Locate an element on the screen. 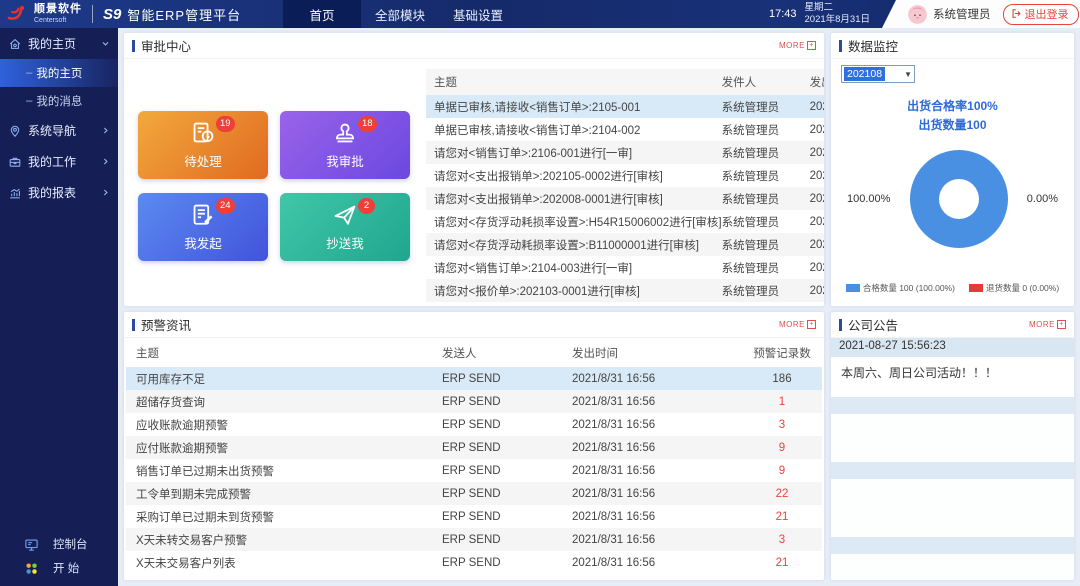 The height and width of the screenshot is (586, 1080). legend-item-2: 退货数量 0 (0.00%) is located at coordinates (1014, 288).